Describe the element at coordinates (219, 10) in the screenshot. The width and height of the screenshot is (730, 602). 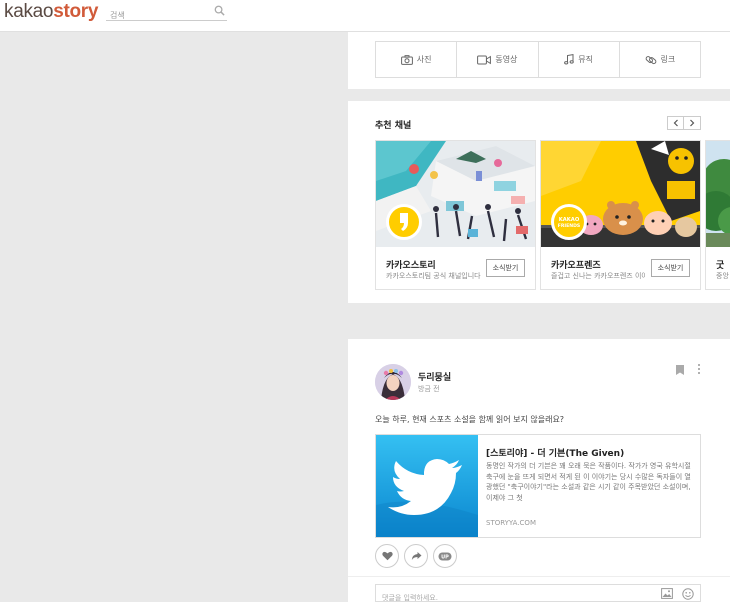
I see `search-icon` at that location.